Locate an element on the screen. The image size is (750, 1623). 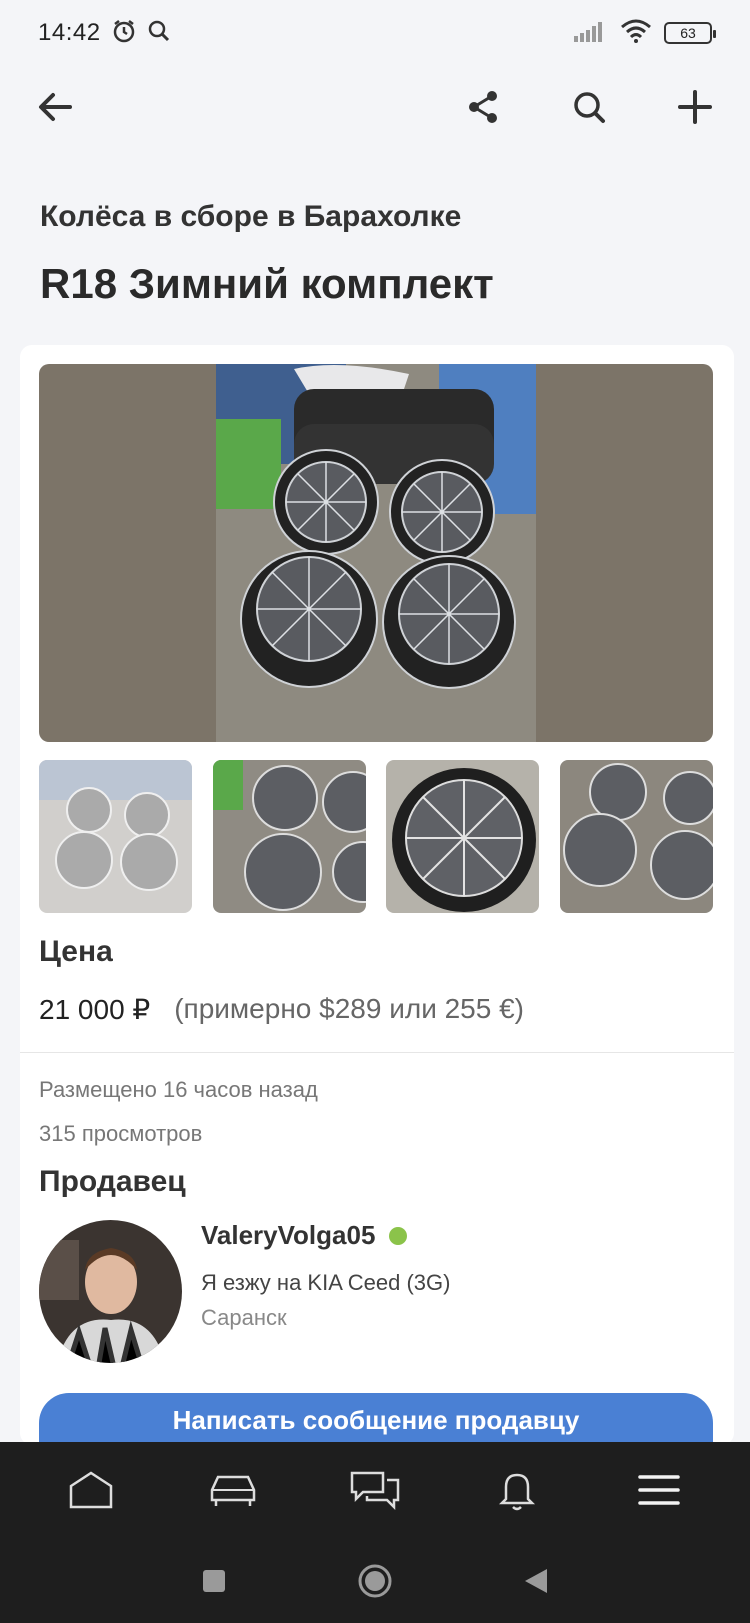
bottom-nav is located at coordinates (375, 1490).